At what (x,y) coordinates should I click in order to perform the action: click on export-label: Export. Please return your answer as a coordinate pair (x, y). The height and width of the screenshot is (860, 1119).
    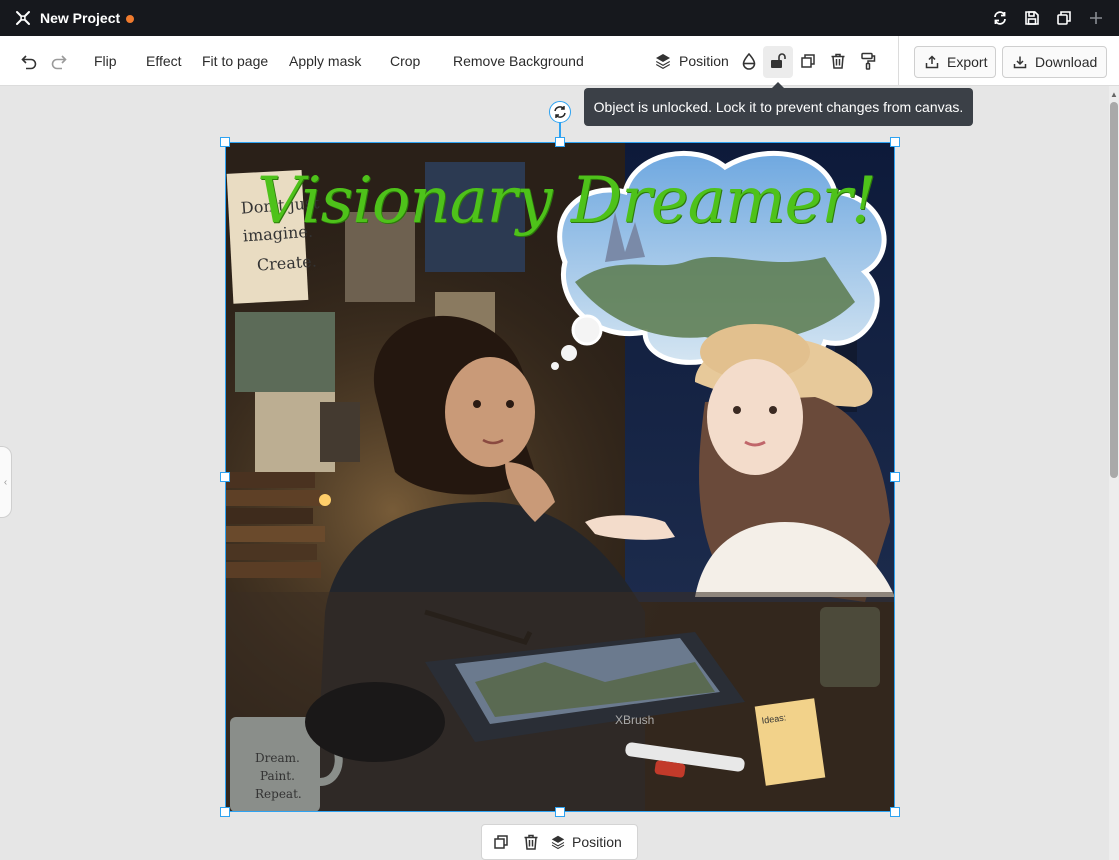
    Looking at the image, I should click on (967, 62).